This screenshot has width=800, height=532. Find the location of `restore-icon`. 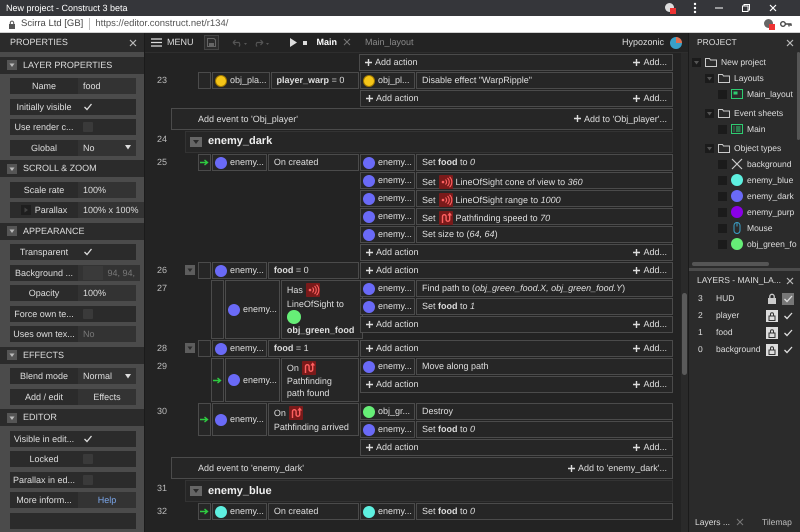

restore-icon is located at coordinates (746, 8).